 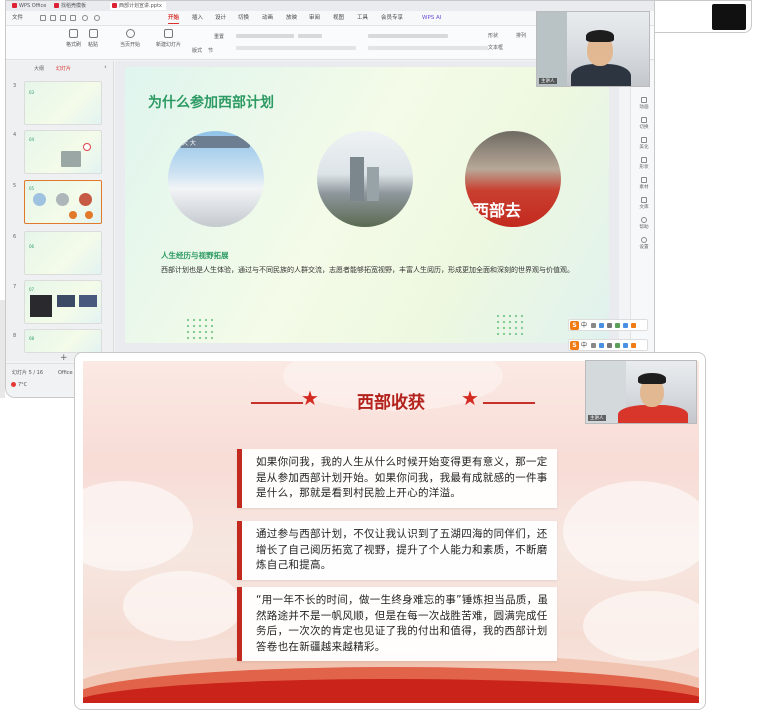 What do you see at coordinates (63, 341) in the screenshot?
I see `slide-thumbnail-8: 08` at bounding box center [63, 341].